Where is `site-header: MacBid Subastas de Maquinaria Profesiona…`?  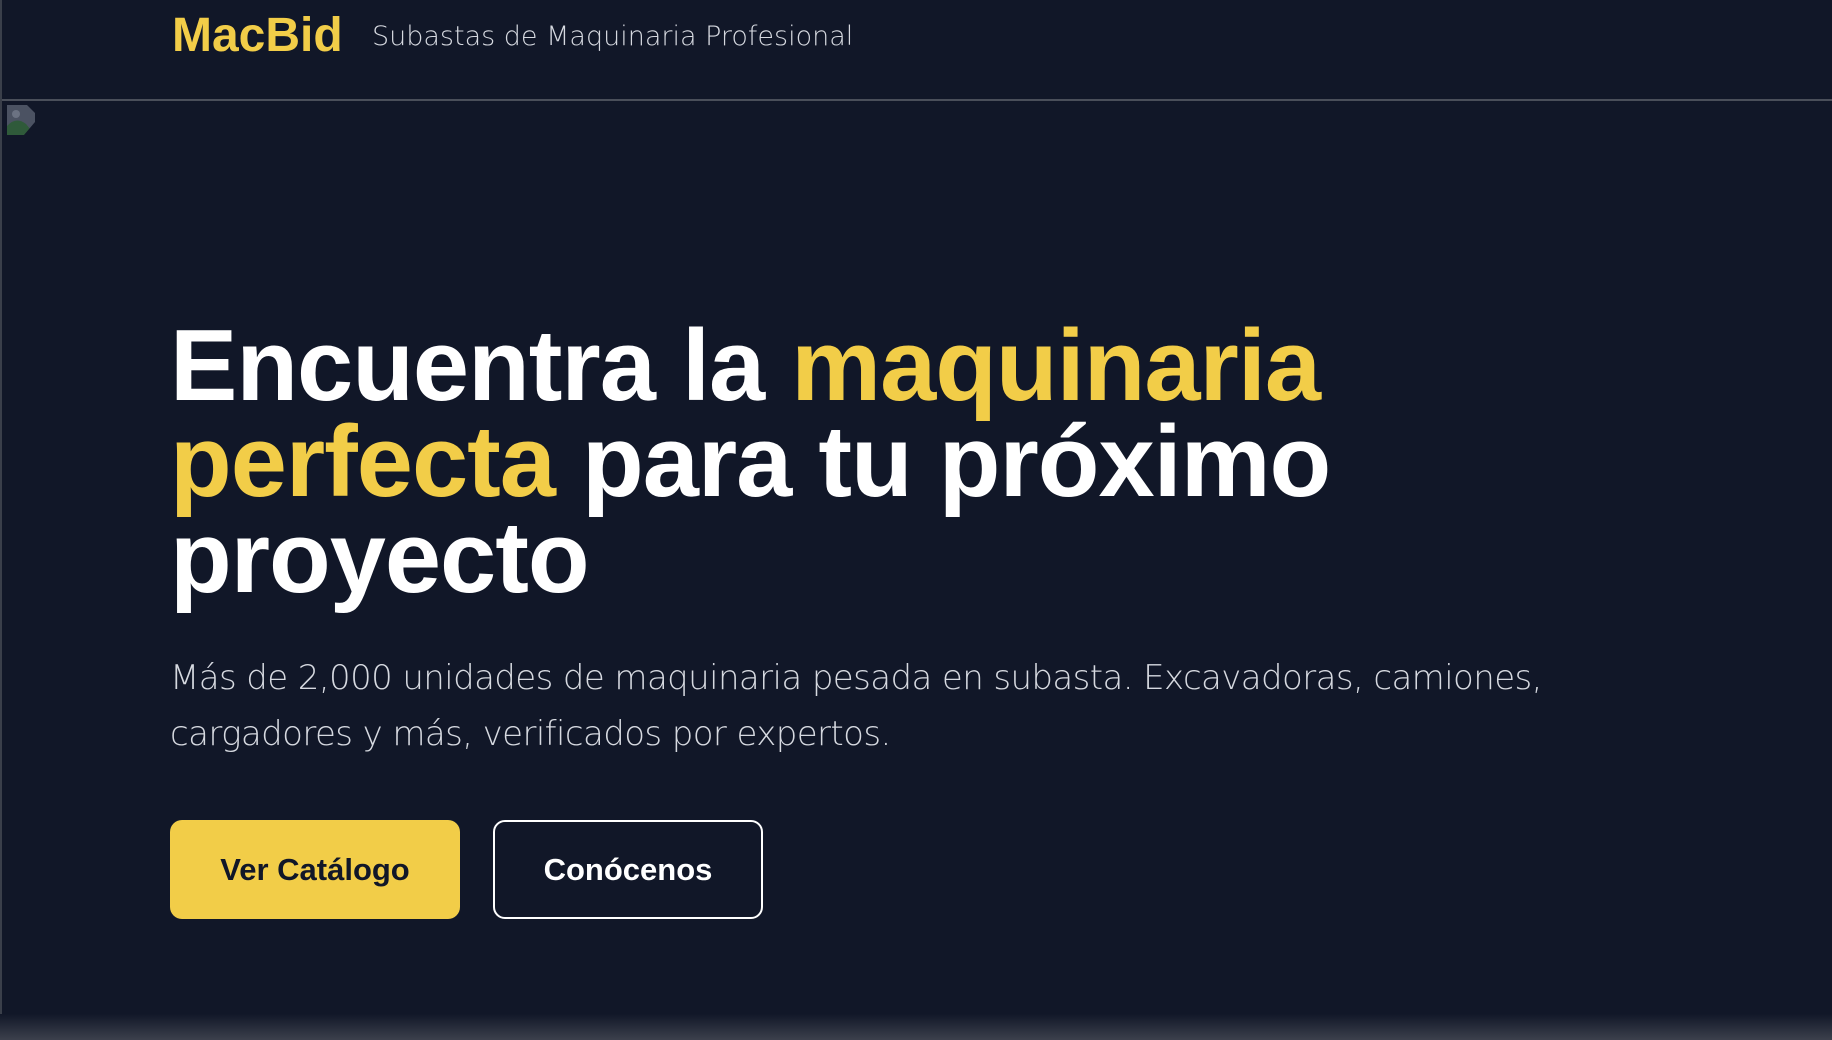 site-header: MacBid Subastas de Maquinaria Profesiona… is located at coordinates (917, 50).